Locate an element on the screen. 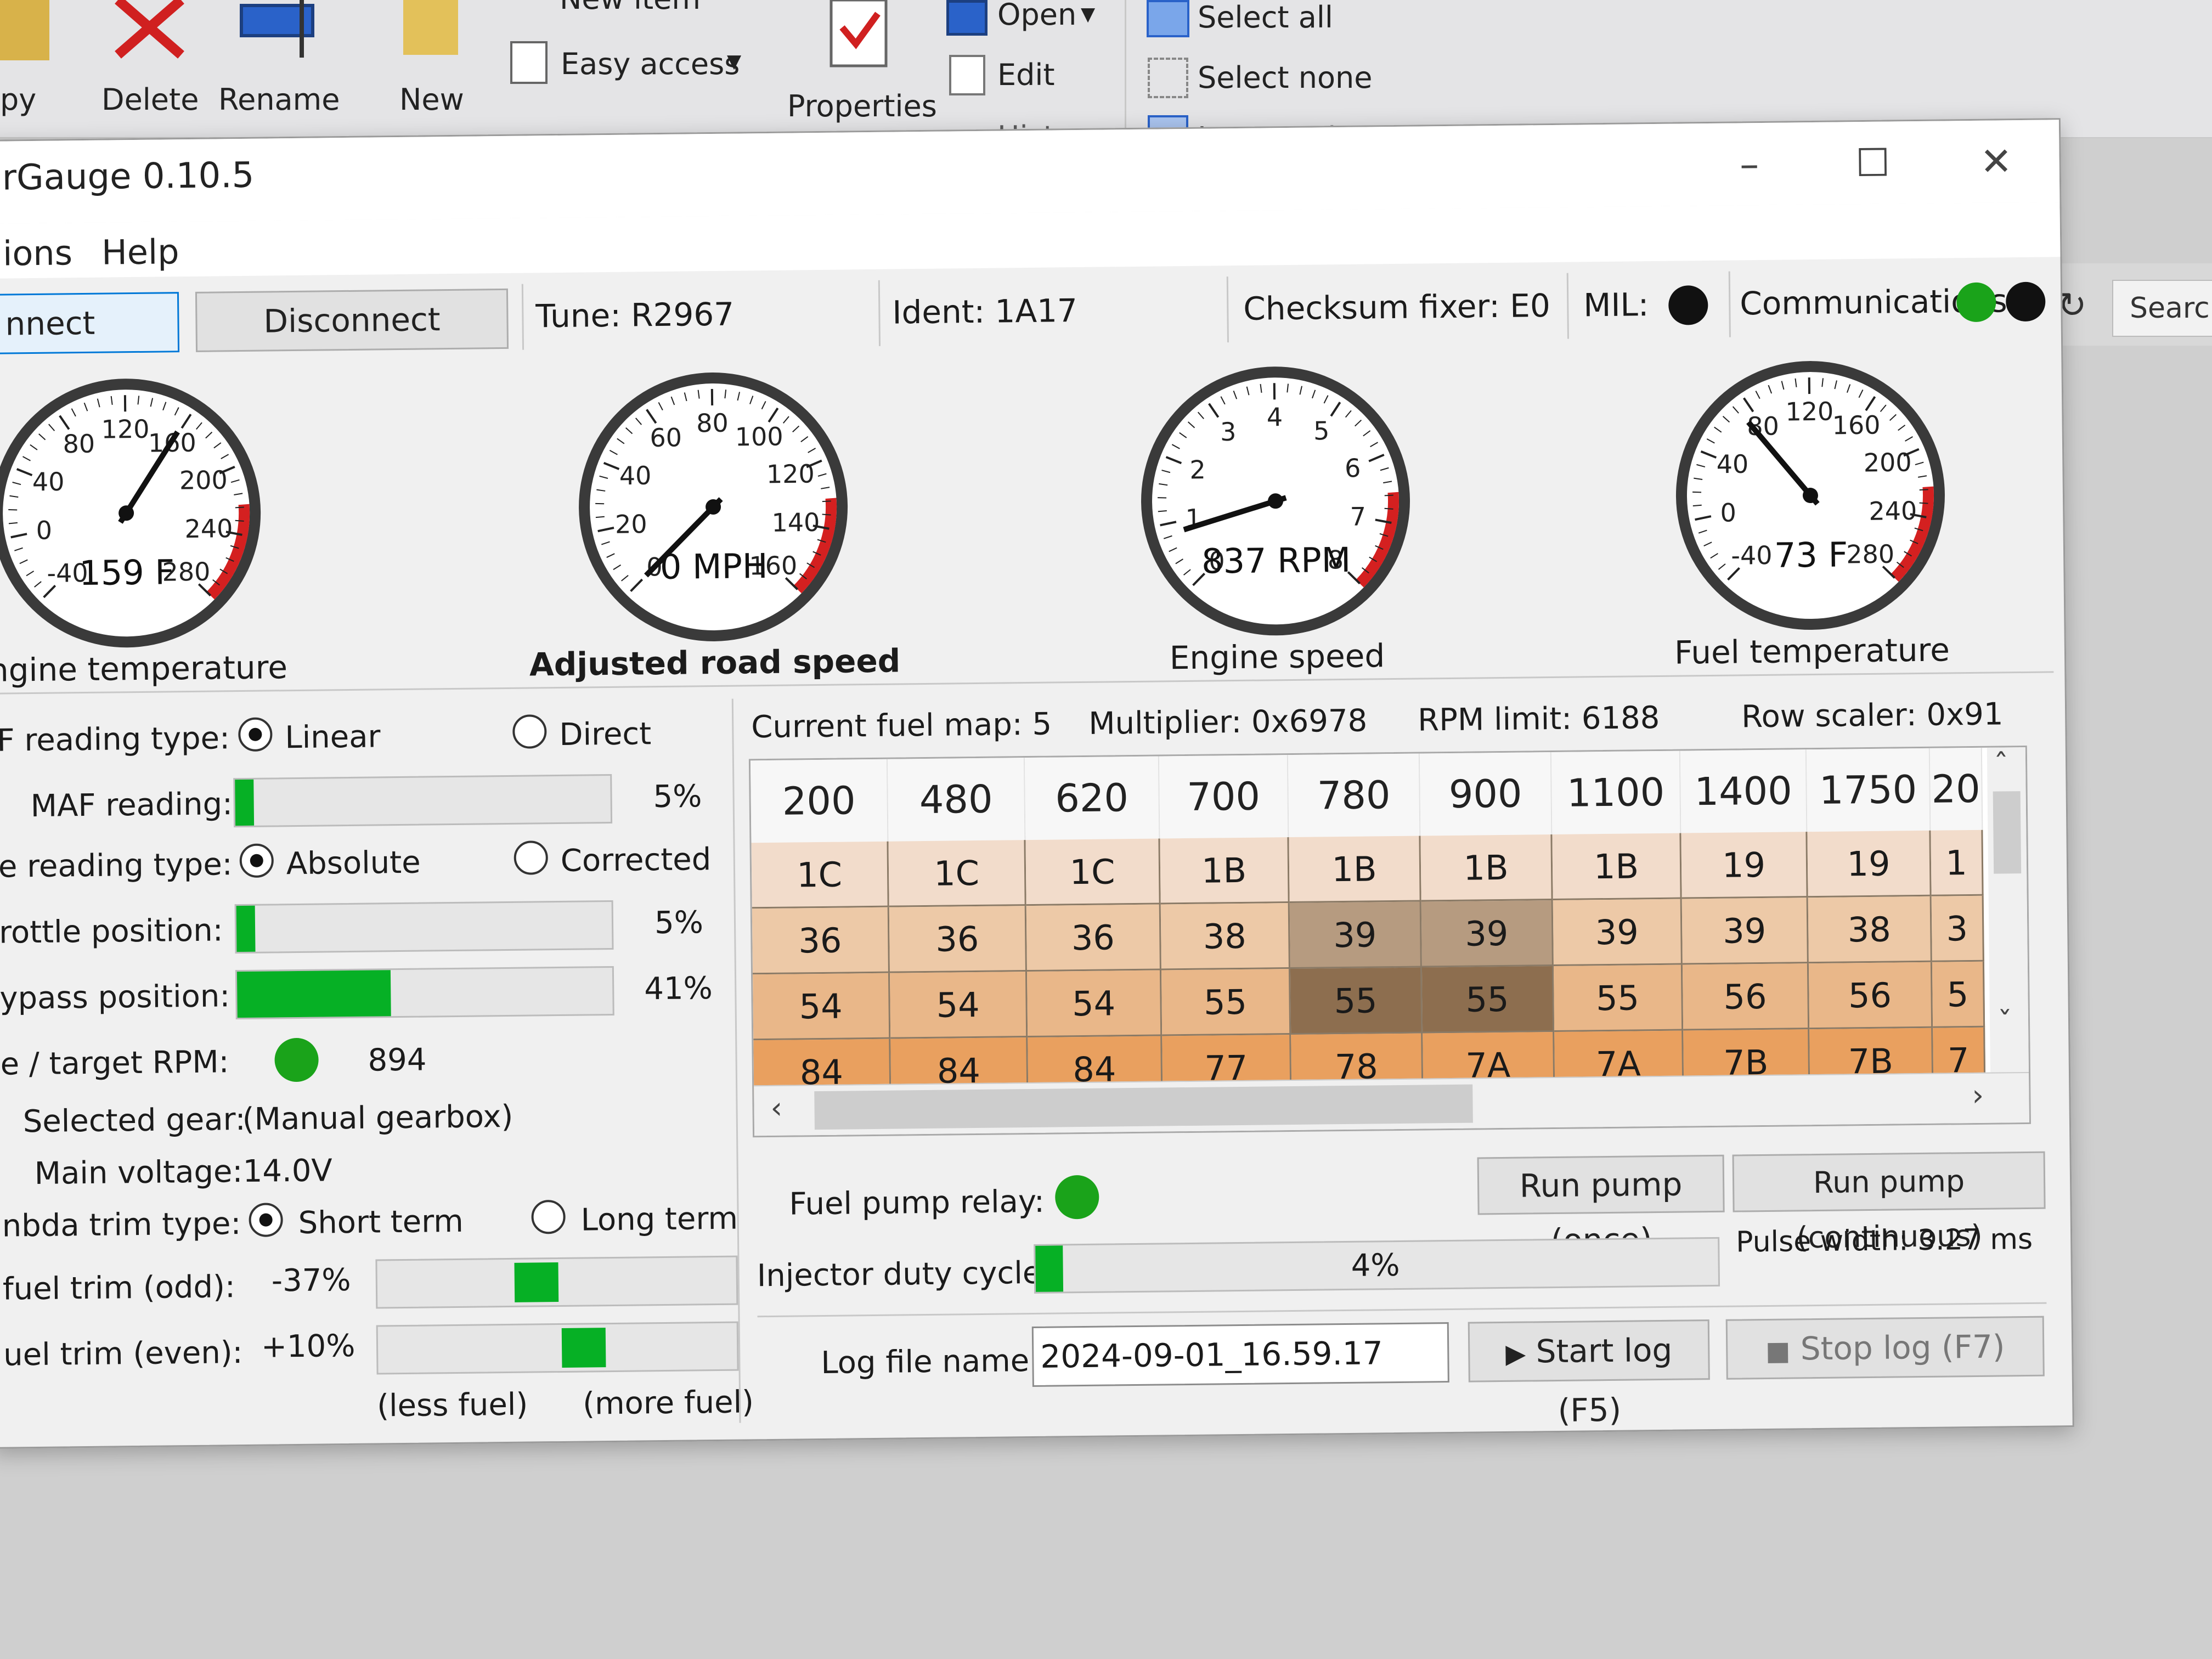 This screenshot has height=1659, width=2212. copy-icon is located at coordinates (24, 30).